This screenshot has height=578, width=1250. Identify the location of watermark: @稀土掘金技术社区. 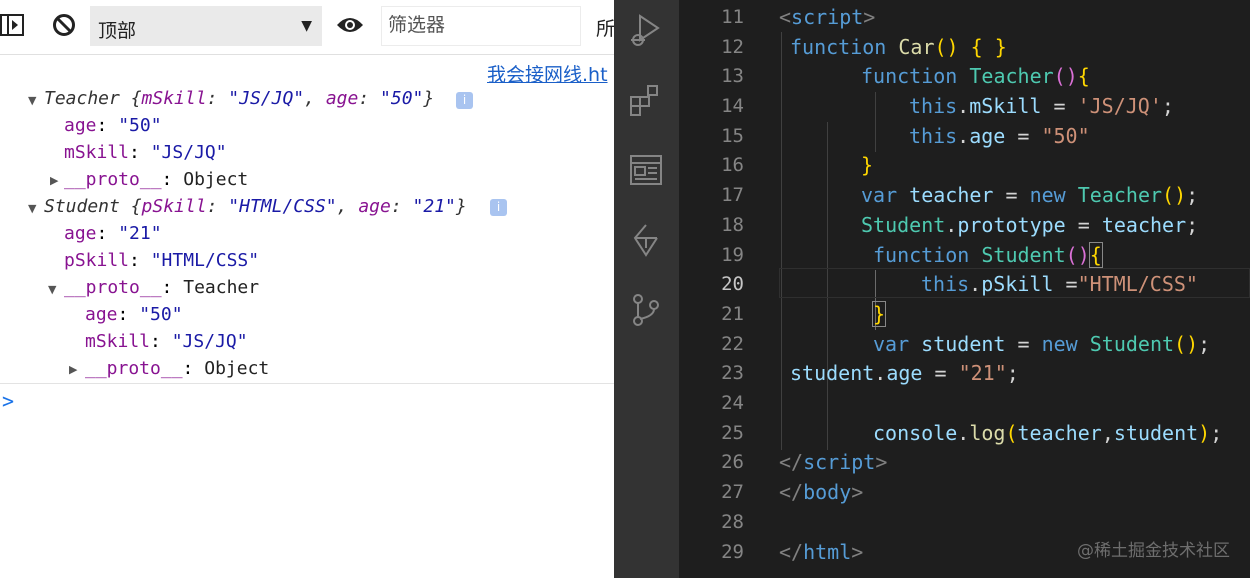
(1153, 551).